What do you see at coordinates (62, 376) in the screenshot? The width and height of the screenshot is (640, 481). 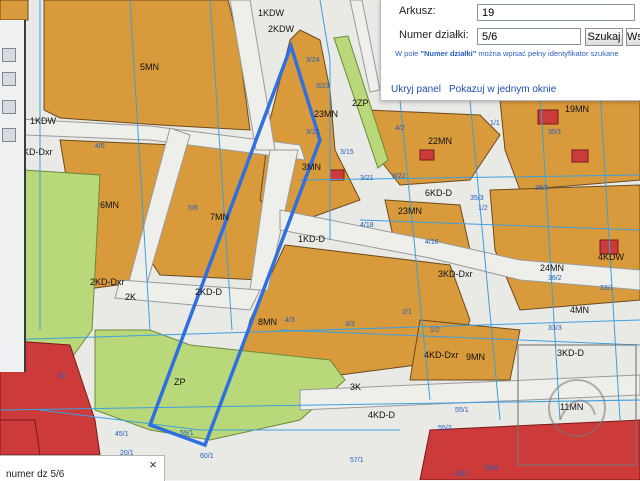 I see `svg-text: 62` at bounding box center [62, 376].